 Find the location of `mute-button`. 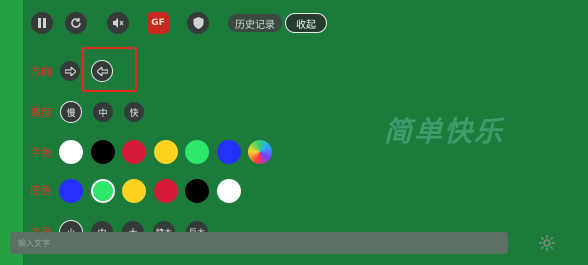

mute-button is located at coordinates (118, 23).